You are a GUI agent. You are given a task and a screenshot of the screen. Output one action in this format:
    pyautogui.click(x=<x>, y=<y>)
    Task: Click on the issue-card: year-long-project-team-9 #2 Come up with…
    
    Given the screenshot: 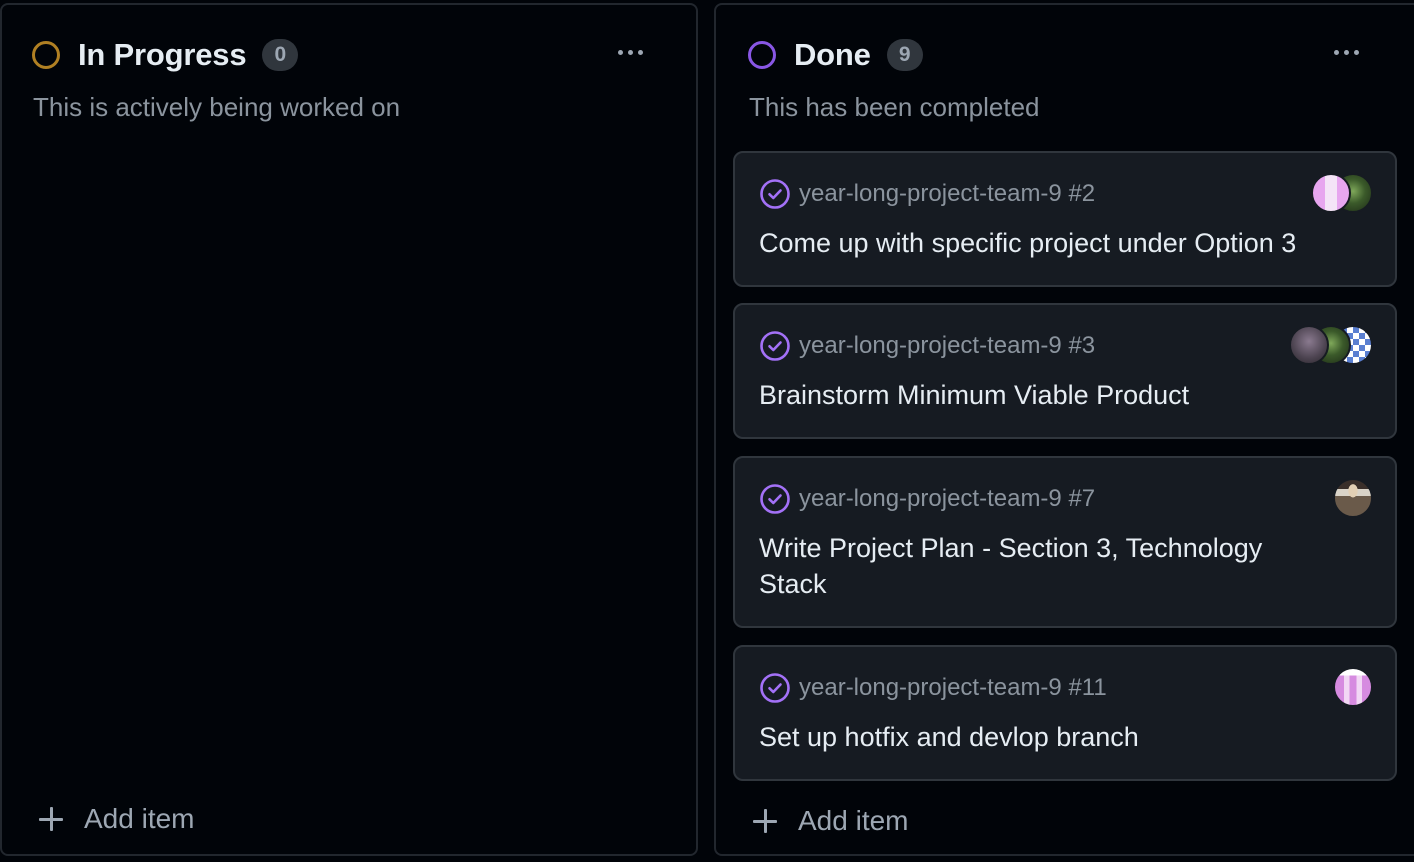 What is the action you would take?
    pyautogui.click(x=1065, y=219)
    